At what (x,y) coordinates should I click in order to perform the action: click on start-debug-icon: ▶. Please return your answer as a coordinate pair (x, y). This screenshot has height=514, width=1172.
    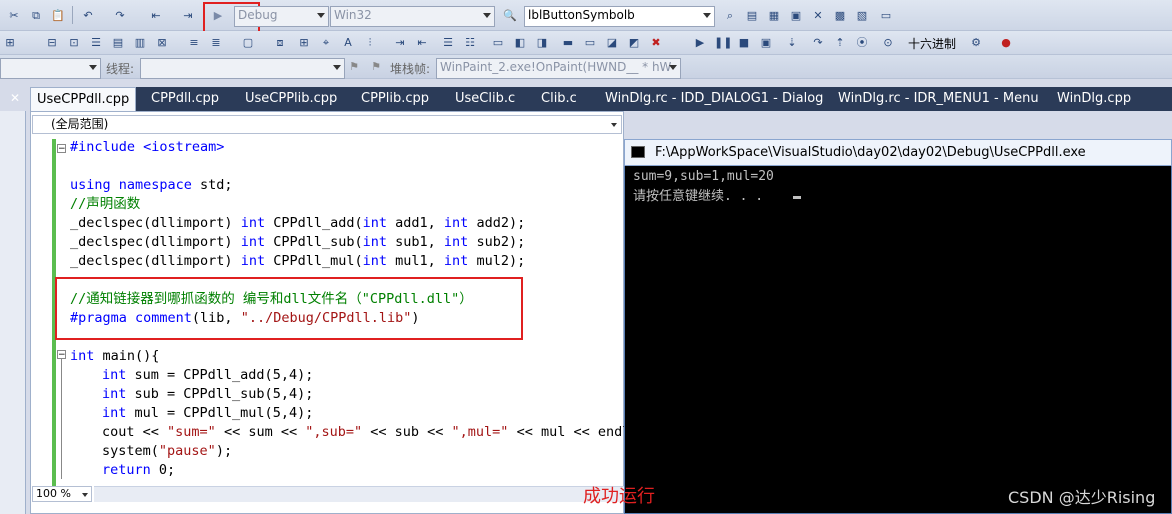
    Looking at the image, I should click on (218, 16).